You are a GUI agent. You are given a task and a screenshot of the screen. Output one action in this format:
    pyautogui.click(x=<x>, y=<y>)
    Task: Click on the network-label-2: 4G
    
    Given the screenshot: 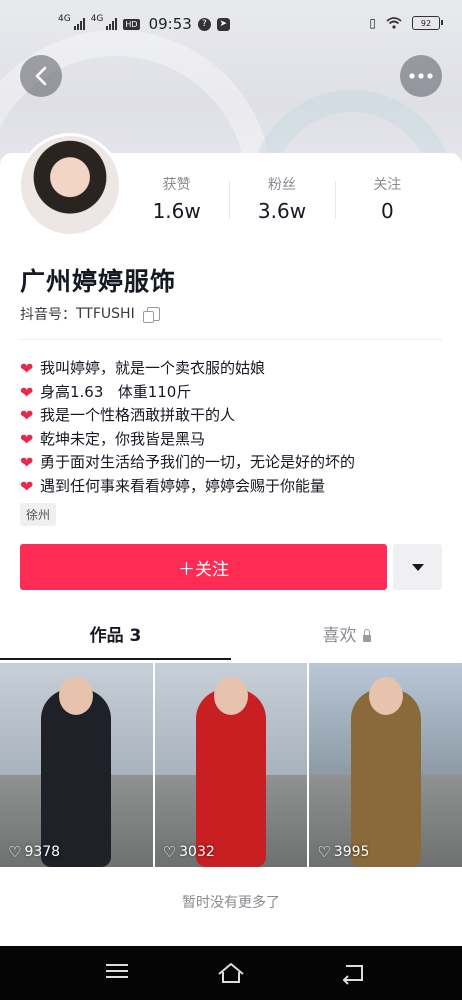 What is the action you would take?
    pyautogui.click(x=97, y=19)
    